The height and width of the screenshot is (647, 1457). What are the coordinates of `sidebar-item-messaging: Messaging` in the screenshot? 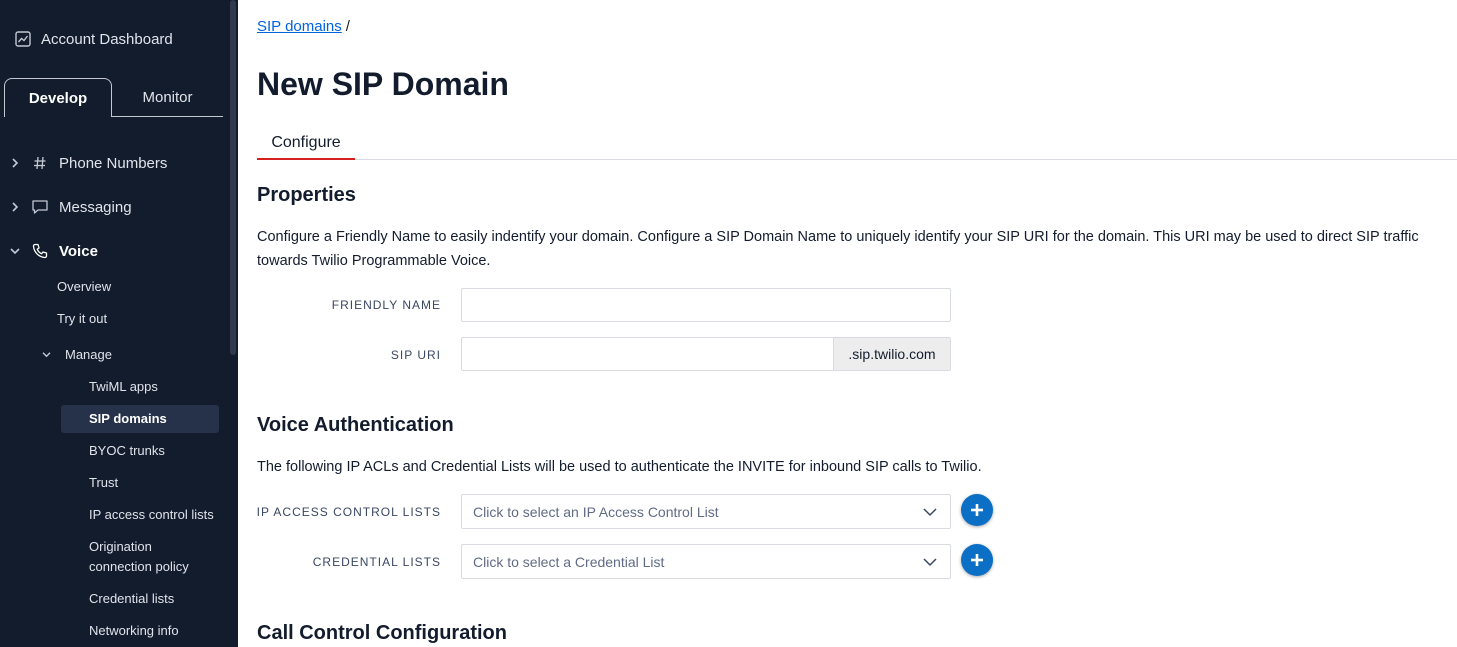 It's located at (66, 207).